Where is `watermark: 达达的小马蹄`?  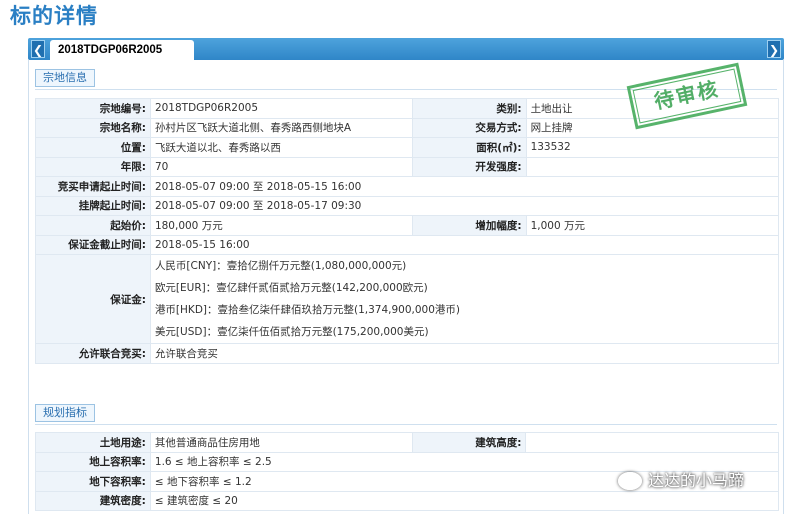 watermark: 达达的小马蹄 is located at coordinates (706, 481).